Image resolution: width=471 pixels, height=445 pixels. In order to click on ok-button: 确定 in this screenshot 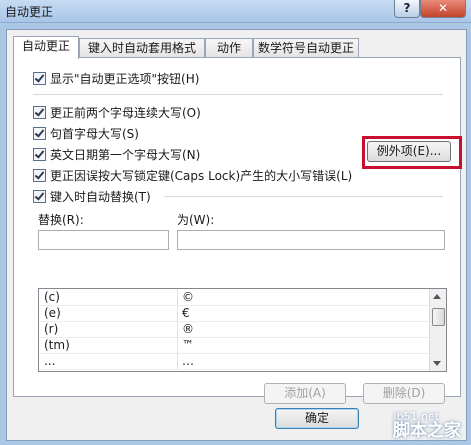, I will do `click(317, 418)`.